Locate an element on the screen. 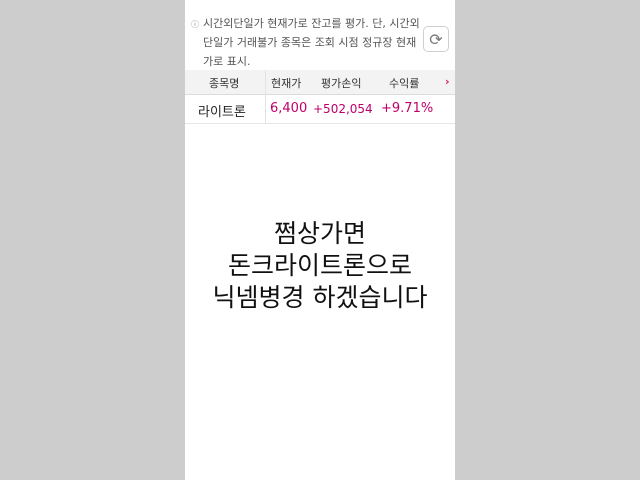 Image resolution: width=640 pixels, height=480 pixels. holdings-table-header: 종목명 현재가 평가손익 수익률 › is located at coordinates (320, 82).